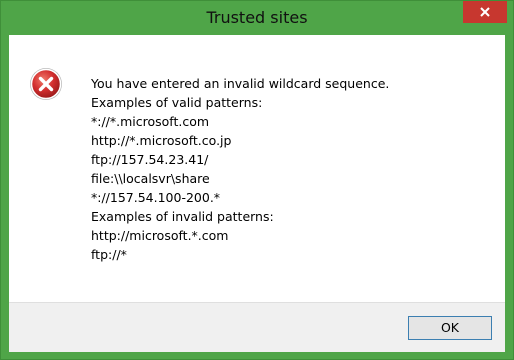 The width and height of the screenshot is (514, 360). Describe the element at coordinates (150, 178) in the screenshot. I see `message-line: file:\\localsvr\share` at that location.